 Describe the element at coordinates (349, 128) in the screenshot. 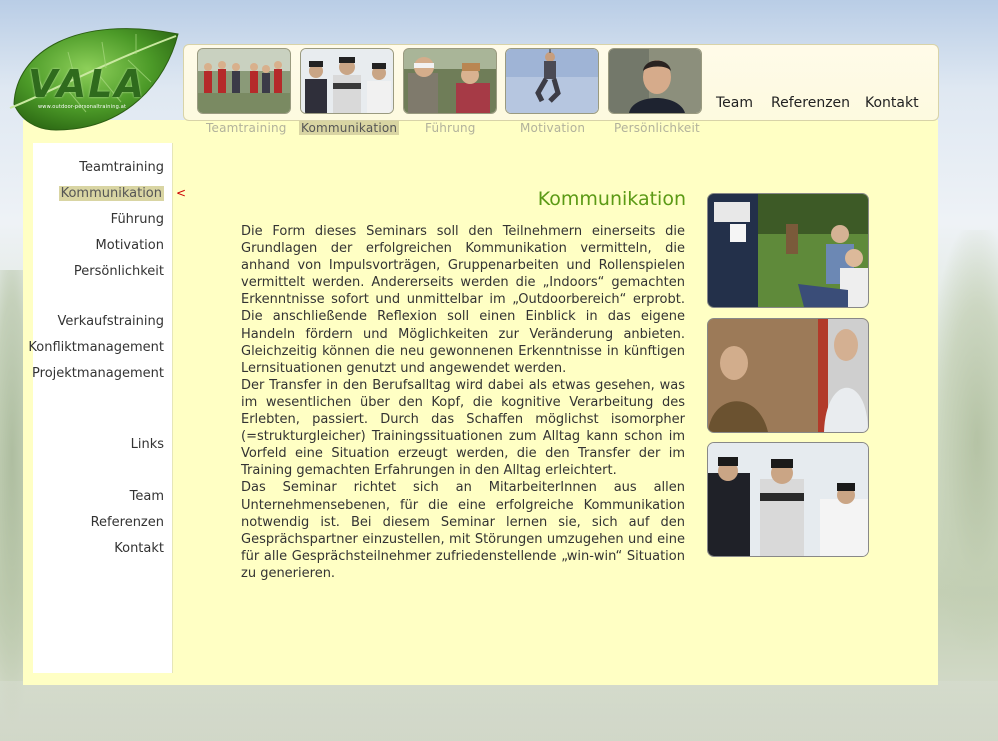

I see `tab-kommunikation: Kommunikation` at that location.